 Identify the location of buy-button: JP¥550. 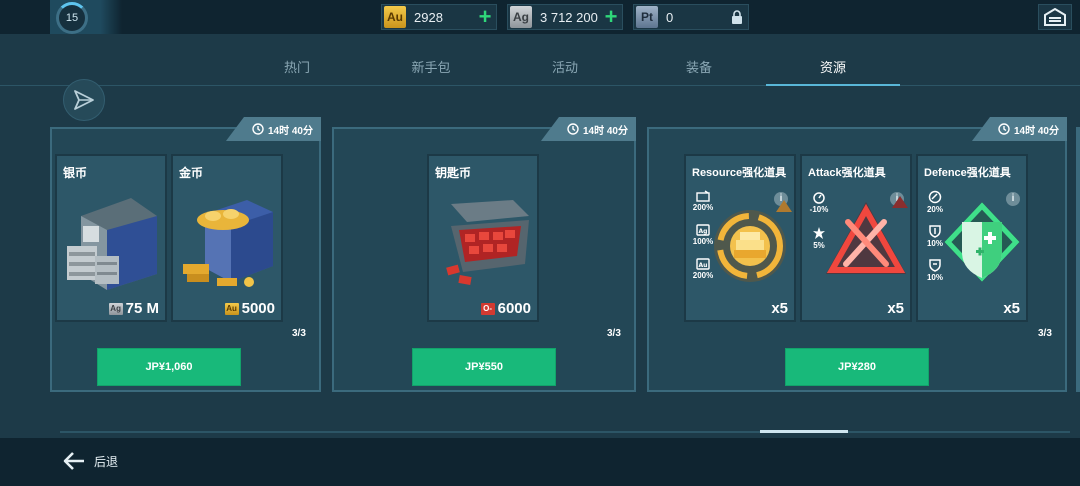
(484, 367).